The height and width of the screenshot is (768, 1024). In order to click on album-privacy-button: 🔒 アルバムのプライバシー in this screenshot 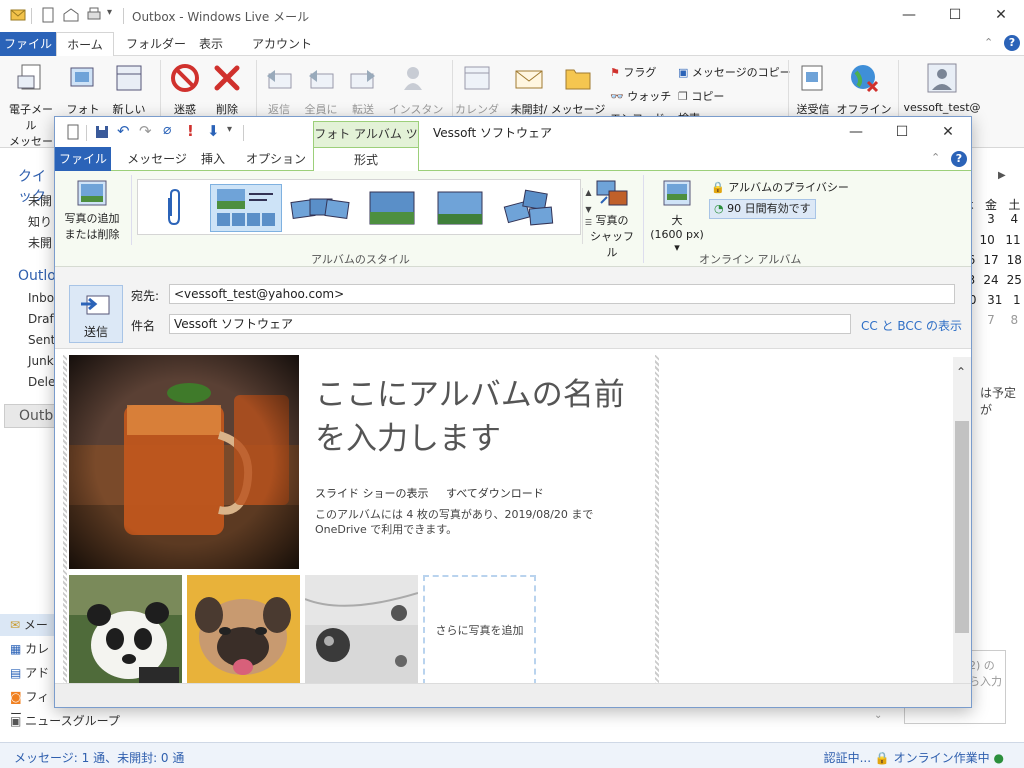, I will do `click(780, 187)`.